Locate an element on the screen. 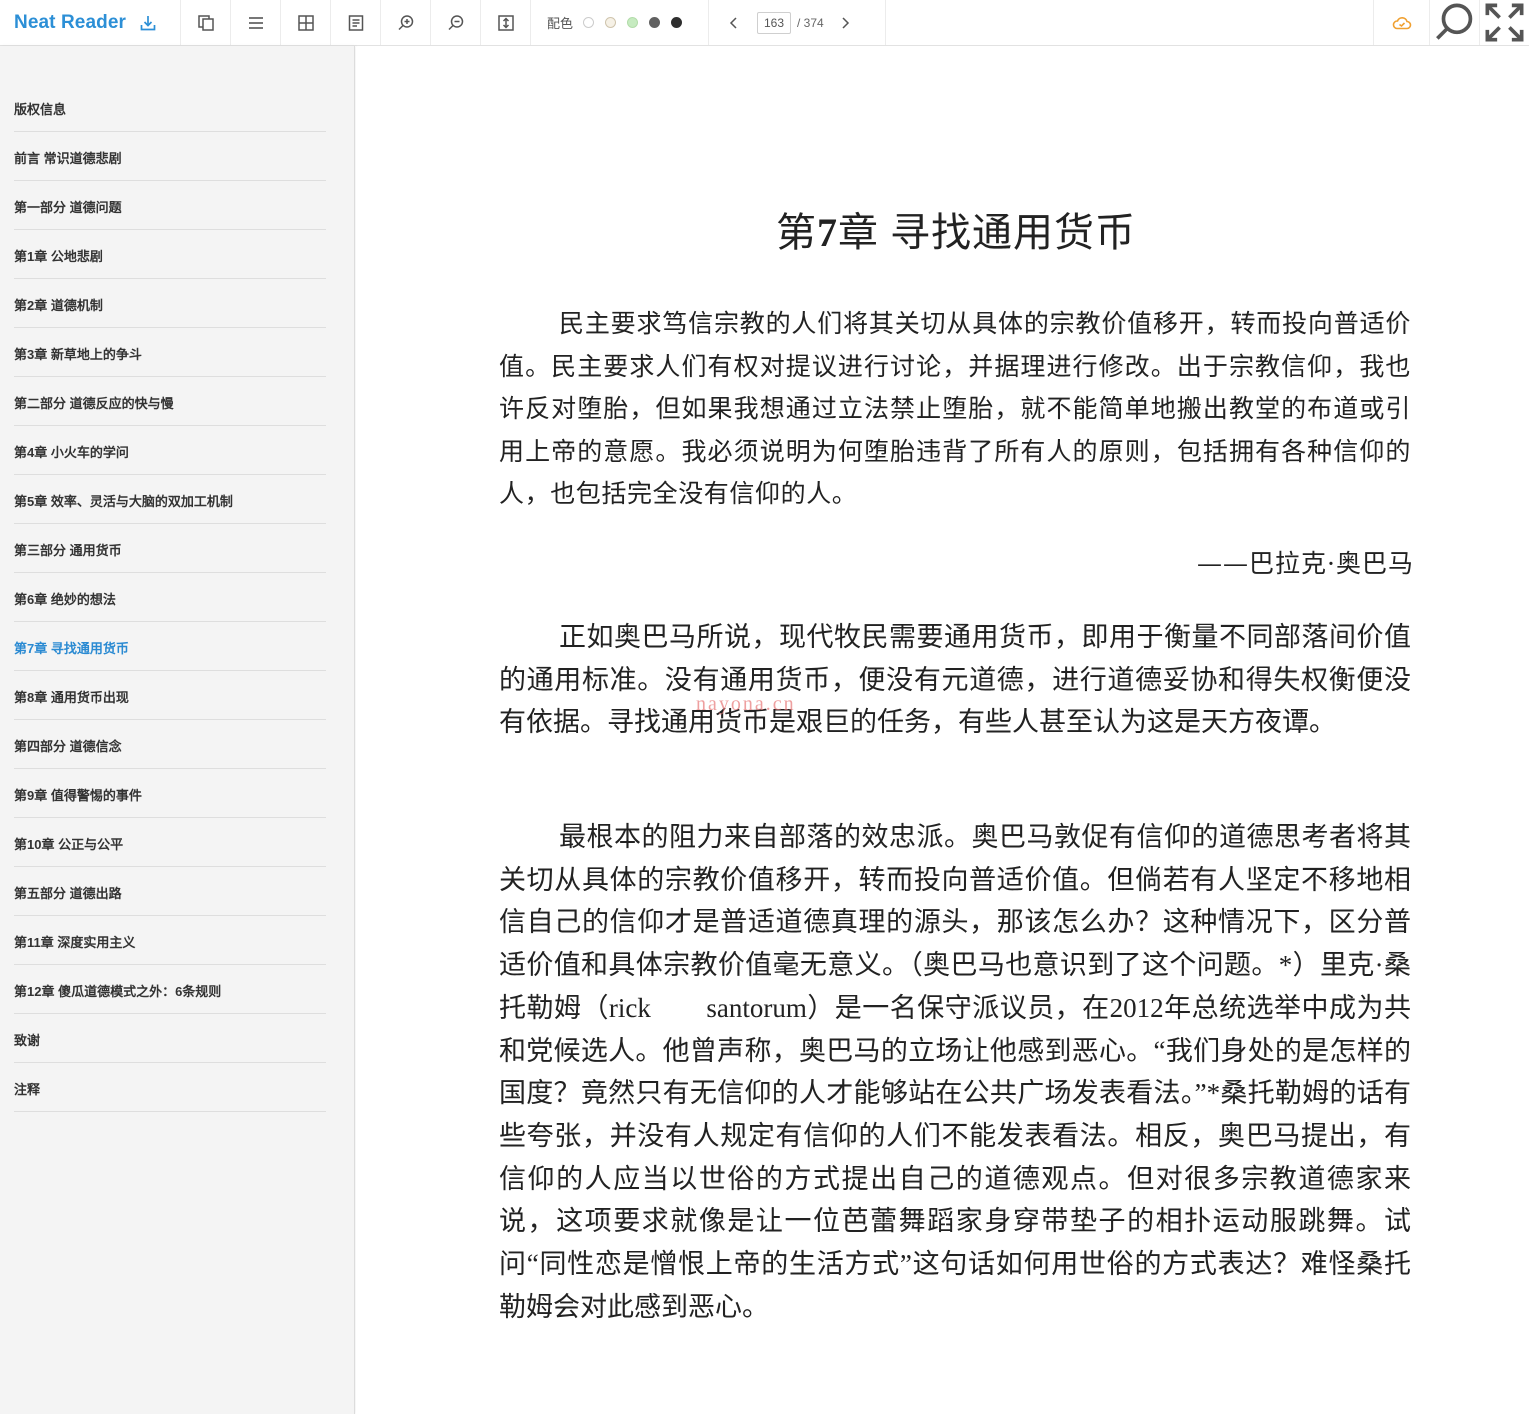 Image resolution: width=1529 pixels, height=1414 pixels. chapter-title-suffix: 章 寻找通用货币 is located at coordinates (987, 232).